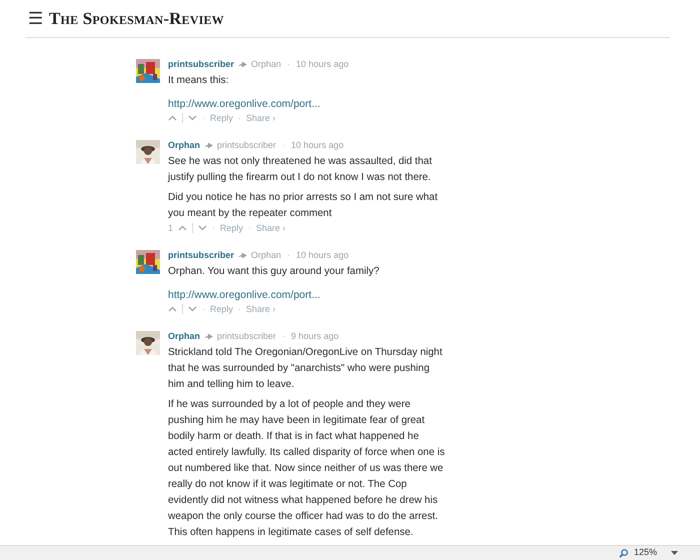 The height and width of the screenshot is (560, 700). I want to click on comment-text: If he was surrounded by a lot of people and they were pushing him he may have been in legitimate fear of great bodily harm or death. If that is in fact what happened he acted entirely lawfully. Its called disparity of force when one is out numbered like that. Now since neither of us was there we really do not know if it was legitimate or not. The Cop evidently did not witness what happened before he drew his weapon the only course the officer had was to do the arrest. This often happens in legitimate cases of self defense., so click(307, 469).